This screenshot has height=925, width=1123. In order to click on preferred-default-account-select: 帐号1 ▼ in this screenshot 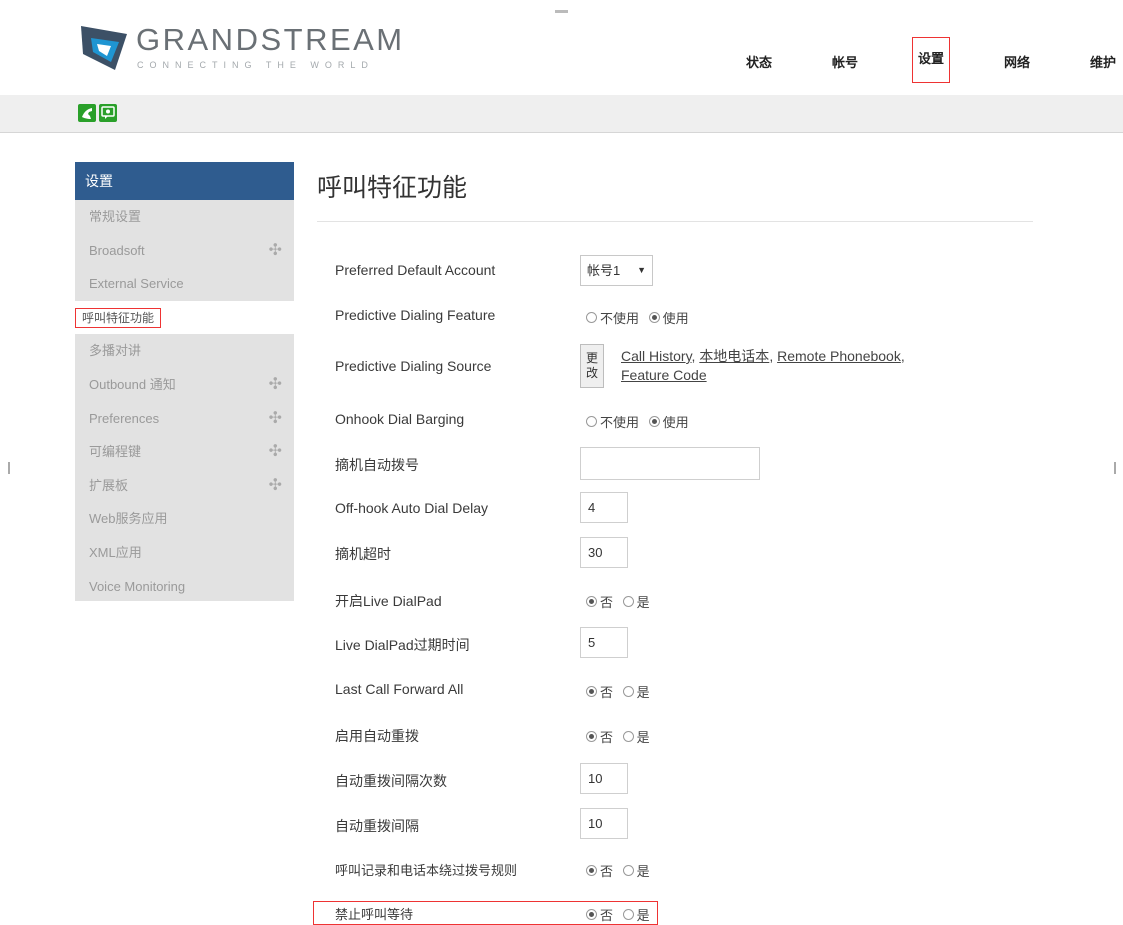, I will do `click(616, 270)`.